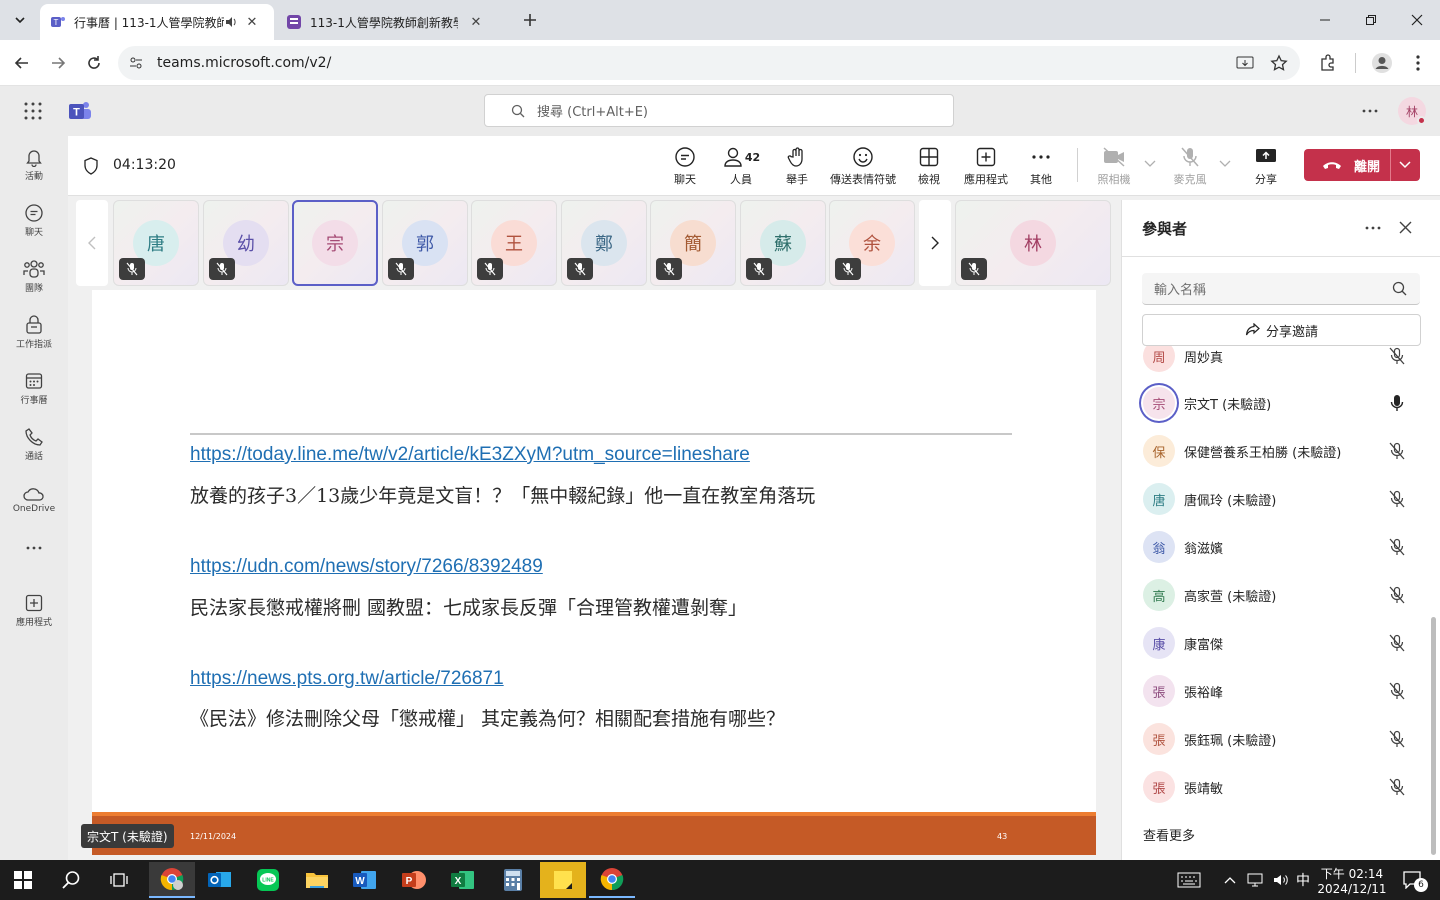  I want to click on taskbar-chrome-active, so click(172, 880).